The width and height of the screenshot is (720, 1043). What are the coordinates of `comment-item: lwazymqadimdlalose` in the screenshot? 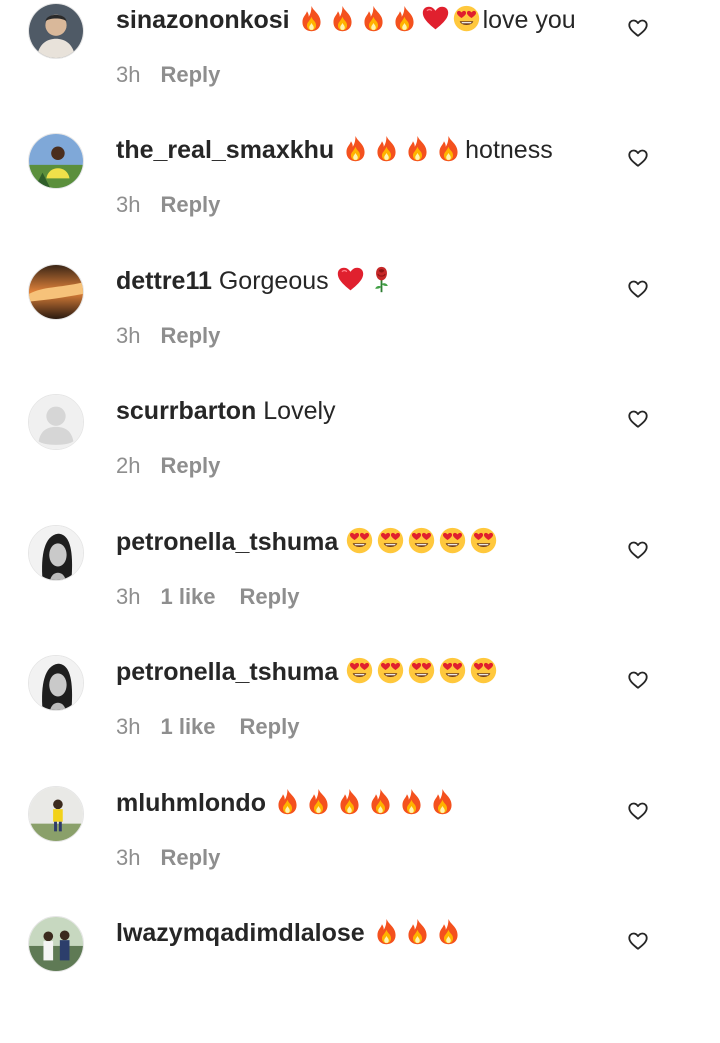 It's located at (360, 978).